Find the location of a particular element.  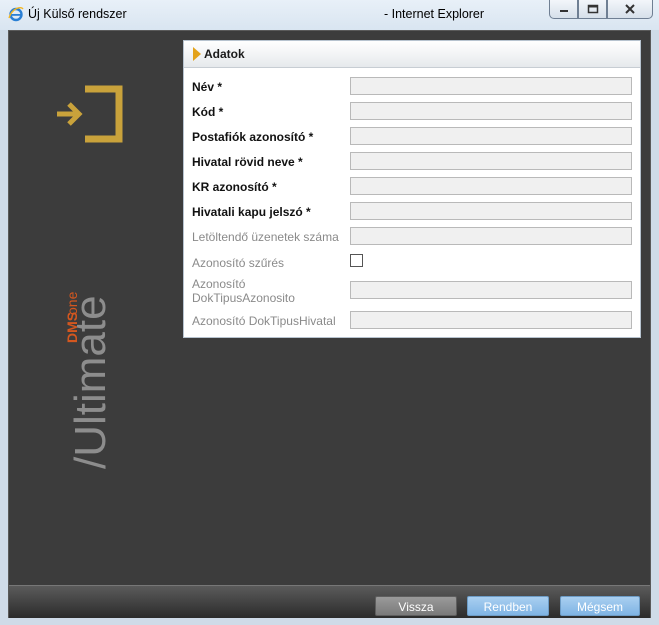

minimize-icon is located at coordinates (563, 11).